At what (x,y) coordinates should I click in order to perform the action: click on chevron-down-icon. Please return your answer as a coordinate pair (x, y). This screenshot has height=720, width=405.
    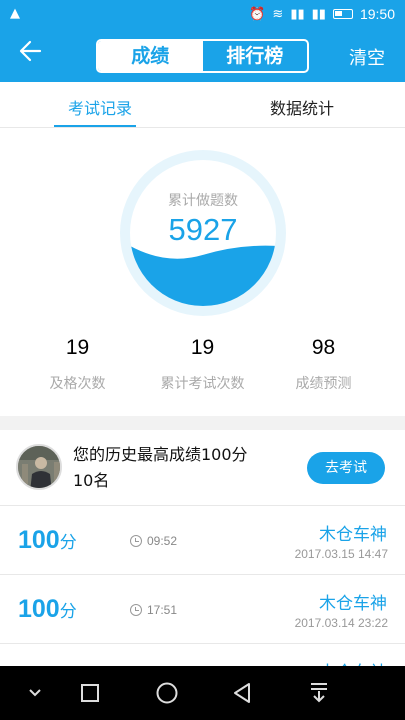
    Looking at the image, I should click on (35, 693).